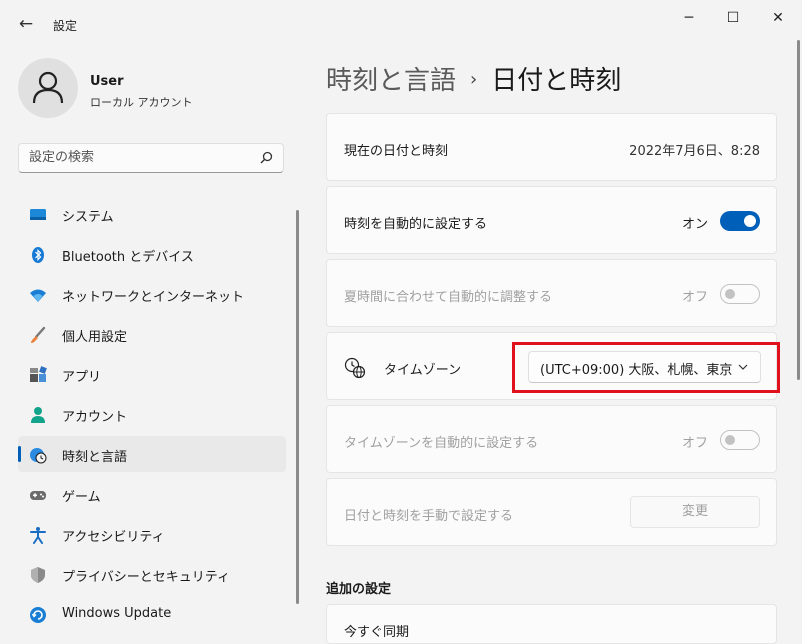 The width and height of the screenshot is (802, 644). Describe the element at coordinates (26, 24) in the screenshot. I see `back-arrow-icon: ←` at that location.